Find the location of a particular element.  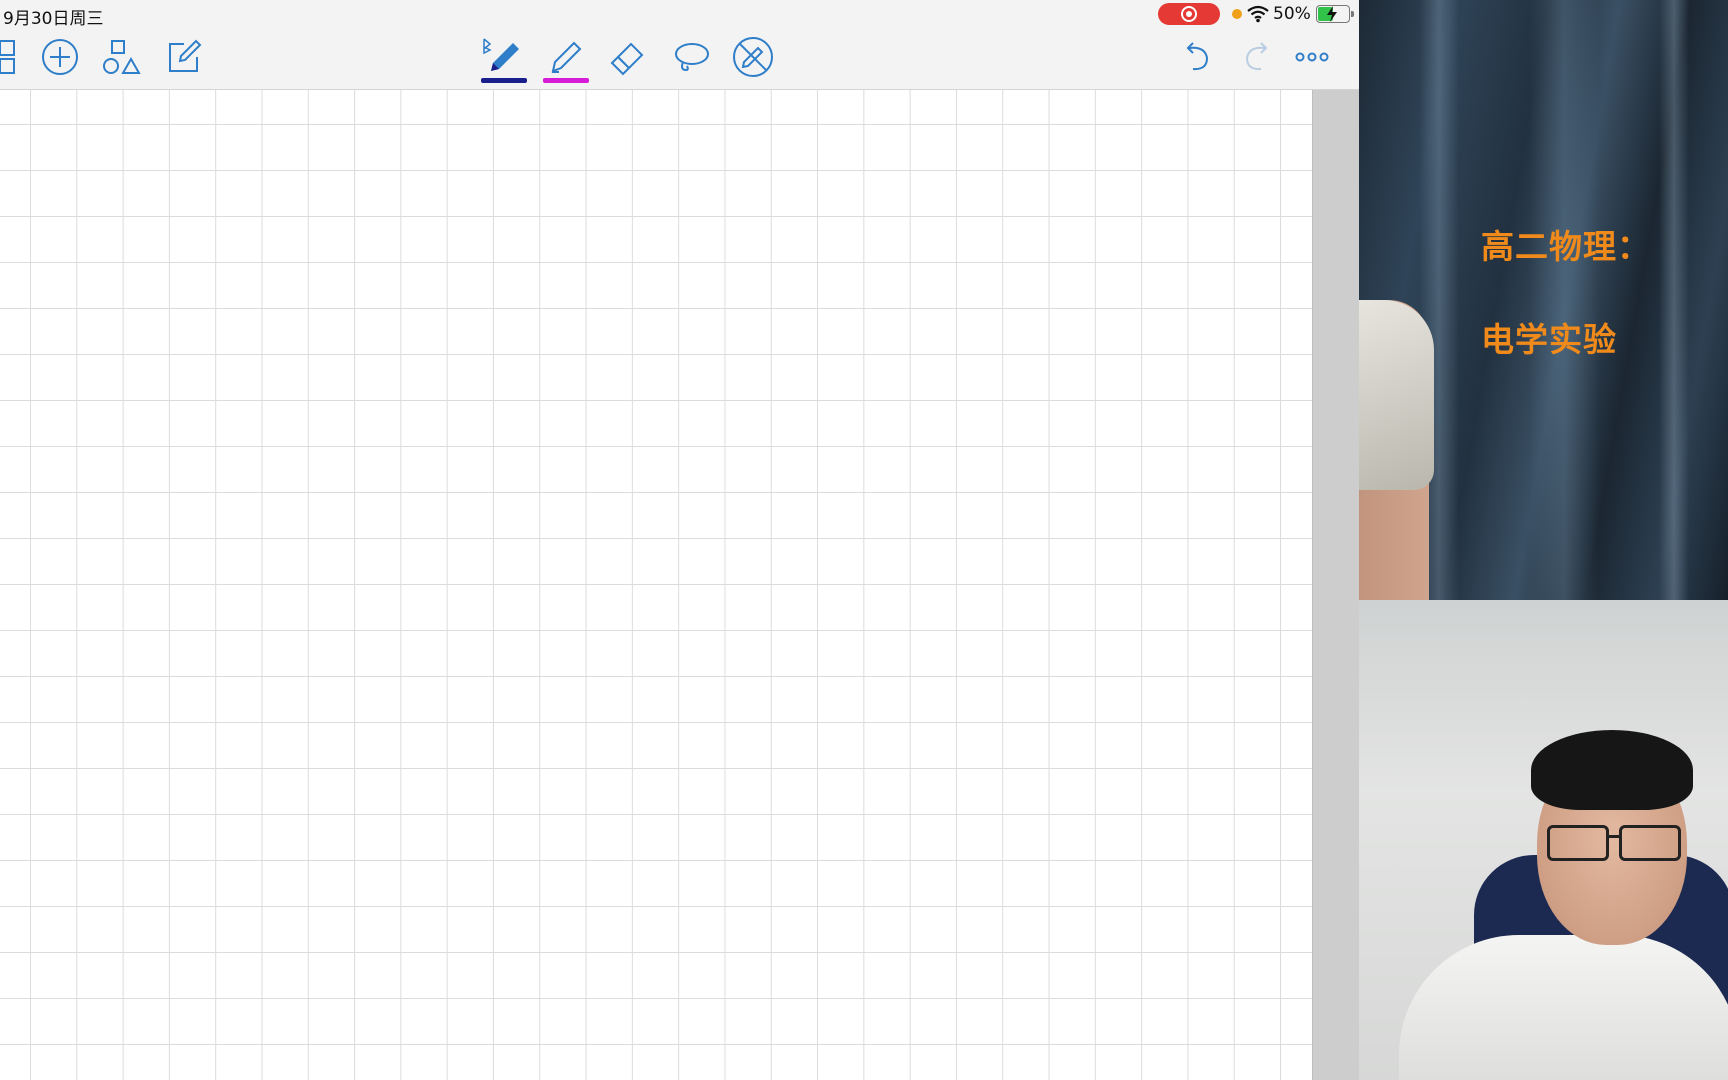

edit-note-icon is located at coordinates (185, 55).